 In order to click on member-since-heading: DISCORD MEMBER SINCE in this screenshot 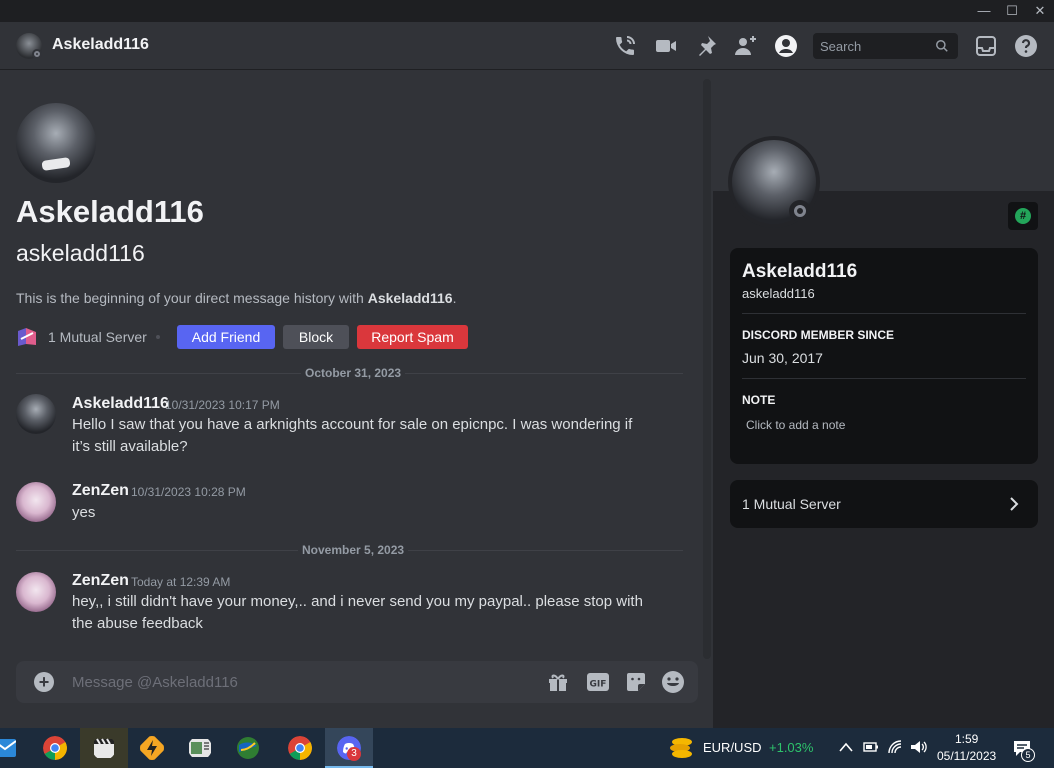, I will do `click(818, 335)`.